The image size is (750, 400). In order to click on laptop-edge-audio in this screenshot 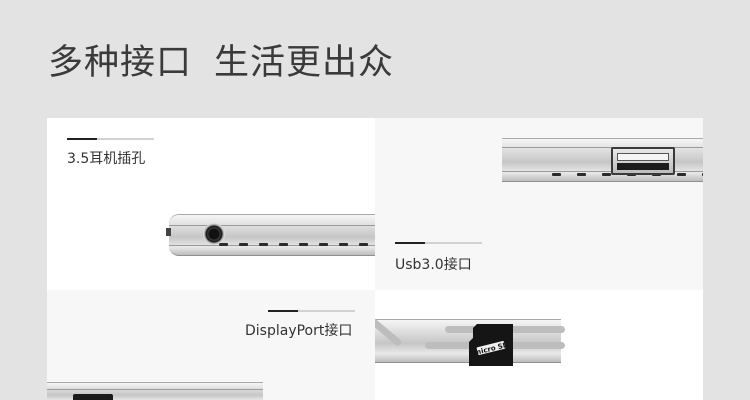, I will do `click(272, 235)`.